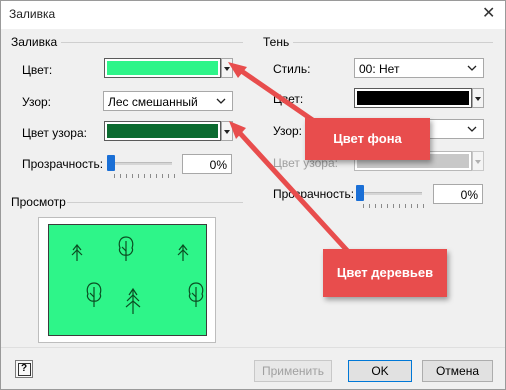 Image resolution: width=506 pixels, height=390 pixels. Describe the element at coordinates (314, 194) in the screenshot. I see `shadow-transparency-label: Прозрачность:` at that location.